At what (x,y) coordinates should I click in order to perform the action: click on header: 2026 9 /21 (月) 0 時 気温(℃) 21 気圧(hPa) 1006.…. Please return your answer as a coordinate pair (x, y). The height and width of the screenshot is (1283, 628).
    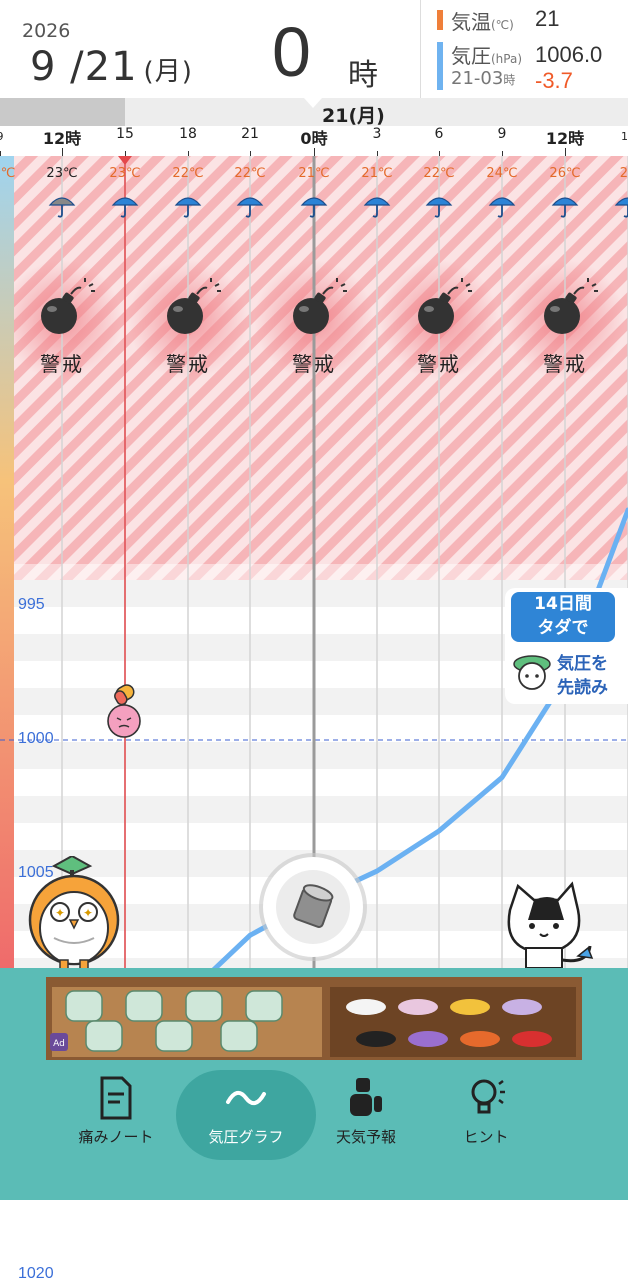
    Looking at the image, I should click on (314, 50).